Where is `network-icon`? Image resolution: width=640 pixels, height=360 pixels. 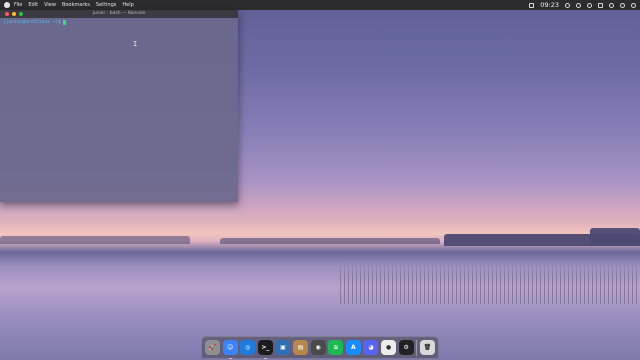 network-icon is located at coordinates (589, 5).